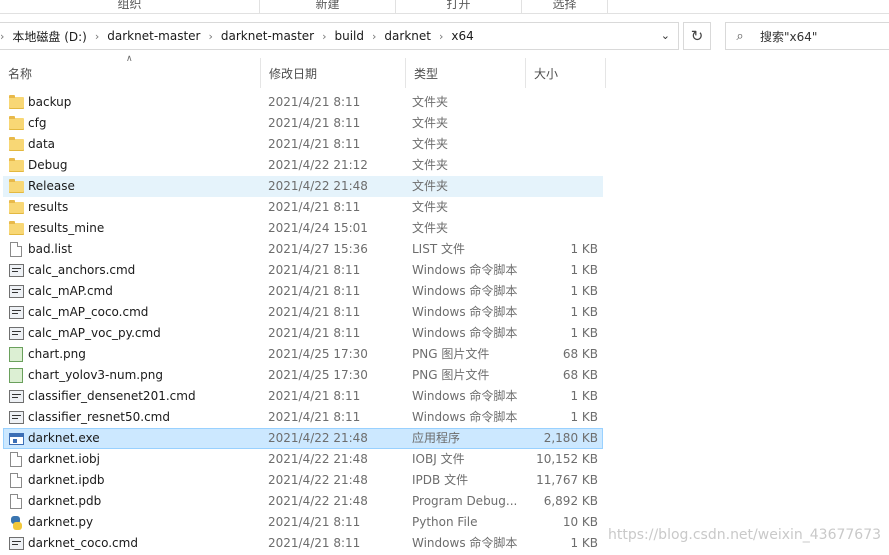  What do you see at coordinates (267, 36) in the screenshot?
I see `breadcrumb-item-darknet-master-inner: darknet-master` at bounding box center [267, 36].